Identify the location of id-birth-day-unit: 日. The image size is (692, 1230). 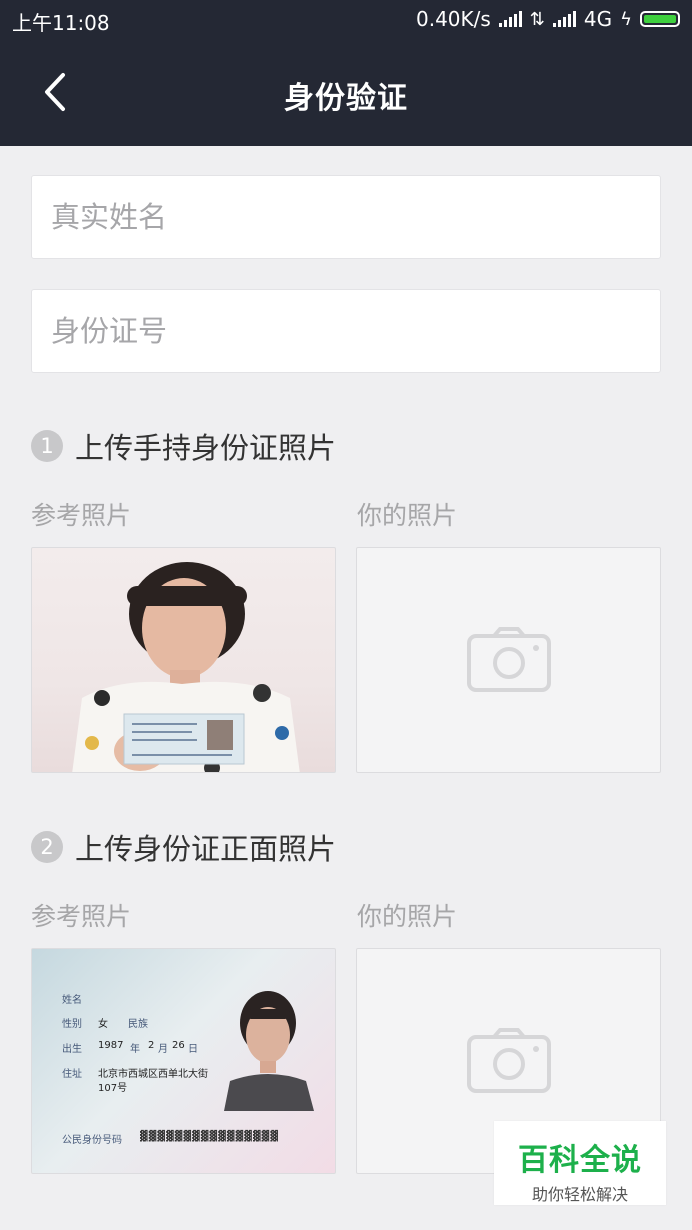
(193, 1049).